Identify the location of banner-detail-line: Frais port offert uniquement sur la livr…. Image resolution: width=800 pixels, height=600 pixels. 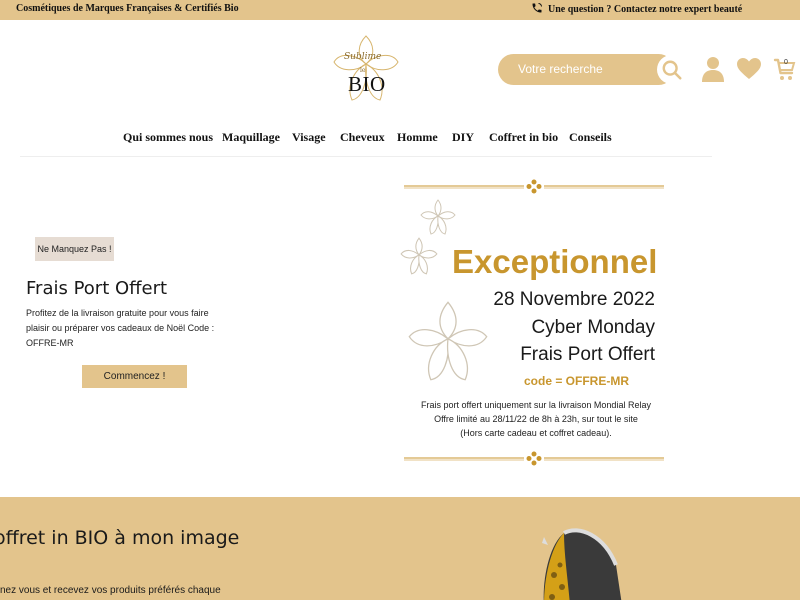
(536, 405).